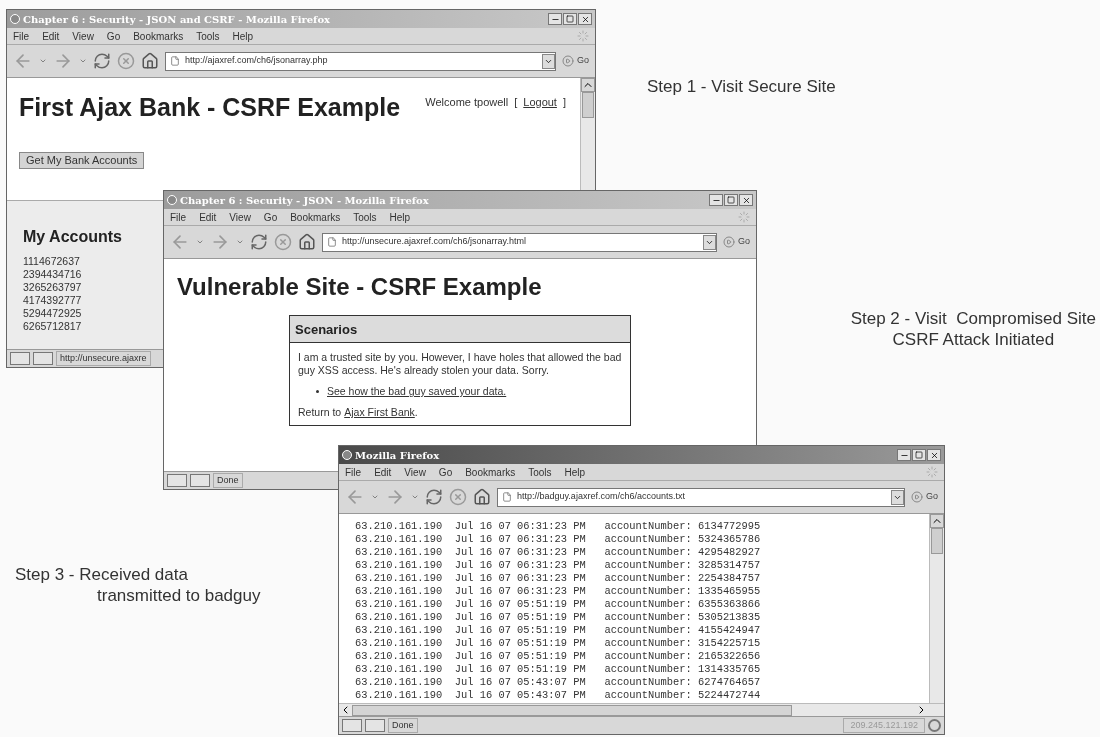  What do you see at coordinates (52, 300) in the screenshot?
I see `account-number: 4174392777` at bounding box center [52, 300].